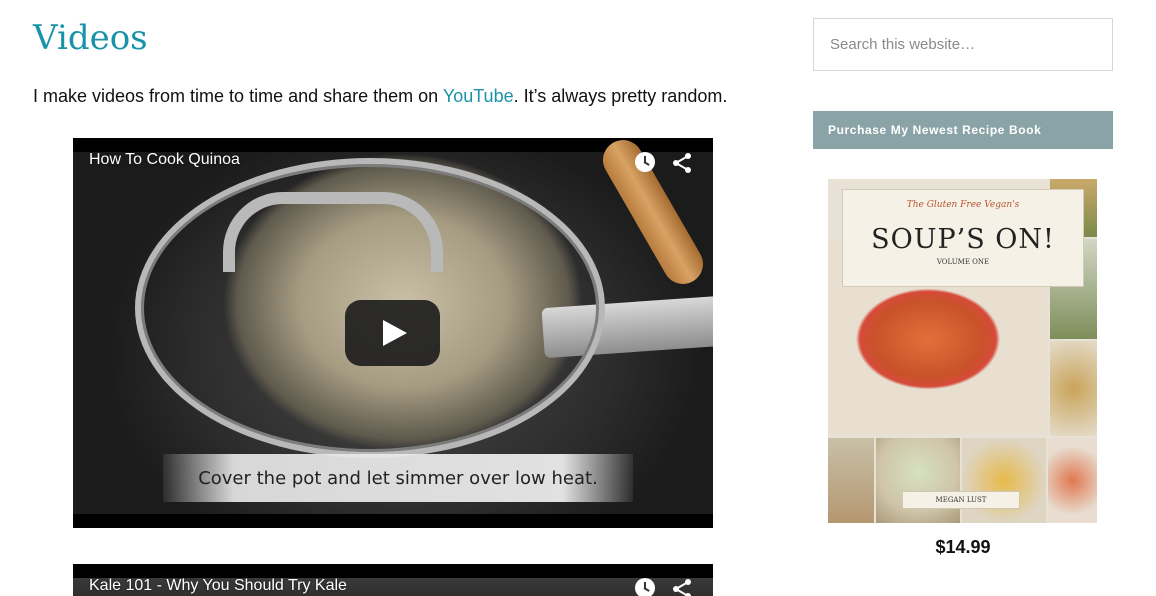  What do you see at coordinates (963, 130) in the screenshot?
I see `widget-title: Purchase My Newest Recipe Book` at bounding box center [963, 130].